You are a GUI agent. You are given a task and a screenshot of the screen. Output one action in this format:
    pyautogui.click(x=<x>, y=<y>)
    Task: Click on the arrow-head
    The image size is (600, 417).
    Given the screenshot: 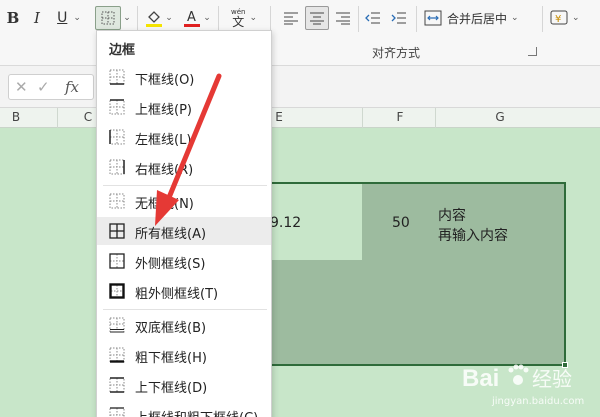 What is the action you would take?
    pyautogui.click(x=167, y=208)
    